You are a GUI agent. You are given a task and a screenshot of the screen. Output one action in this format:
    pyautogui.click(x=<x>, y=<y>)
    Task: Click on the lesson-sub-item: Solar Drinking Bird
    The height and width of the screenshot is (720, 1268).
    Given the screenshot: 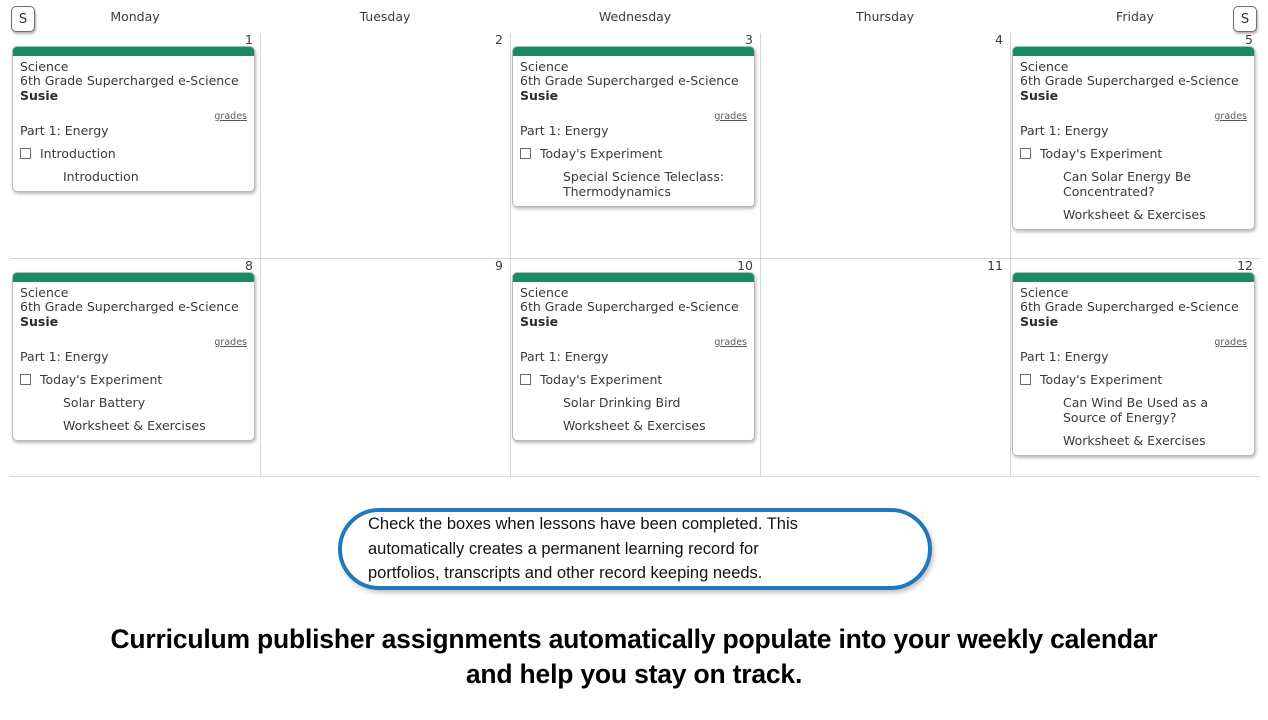 What is the action you would take?
    pyautogui.click(x=655, y=402)
    